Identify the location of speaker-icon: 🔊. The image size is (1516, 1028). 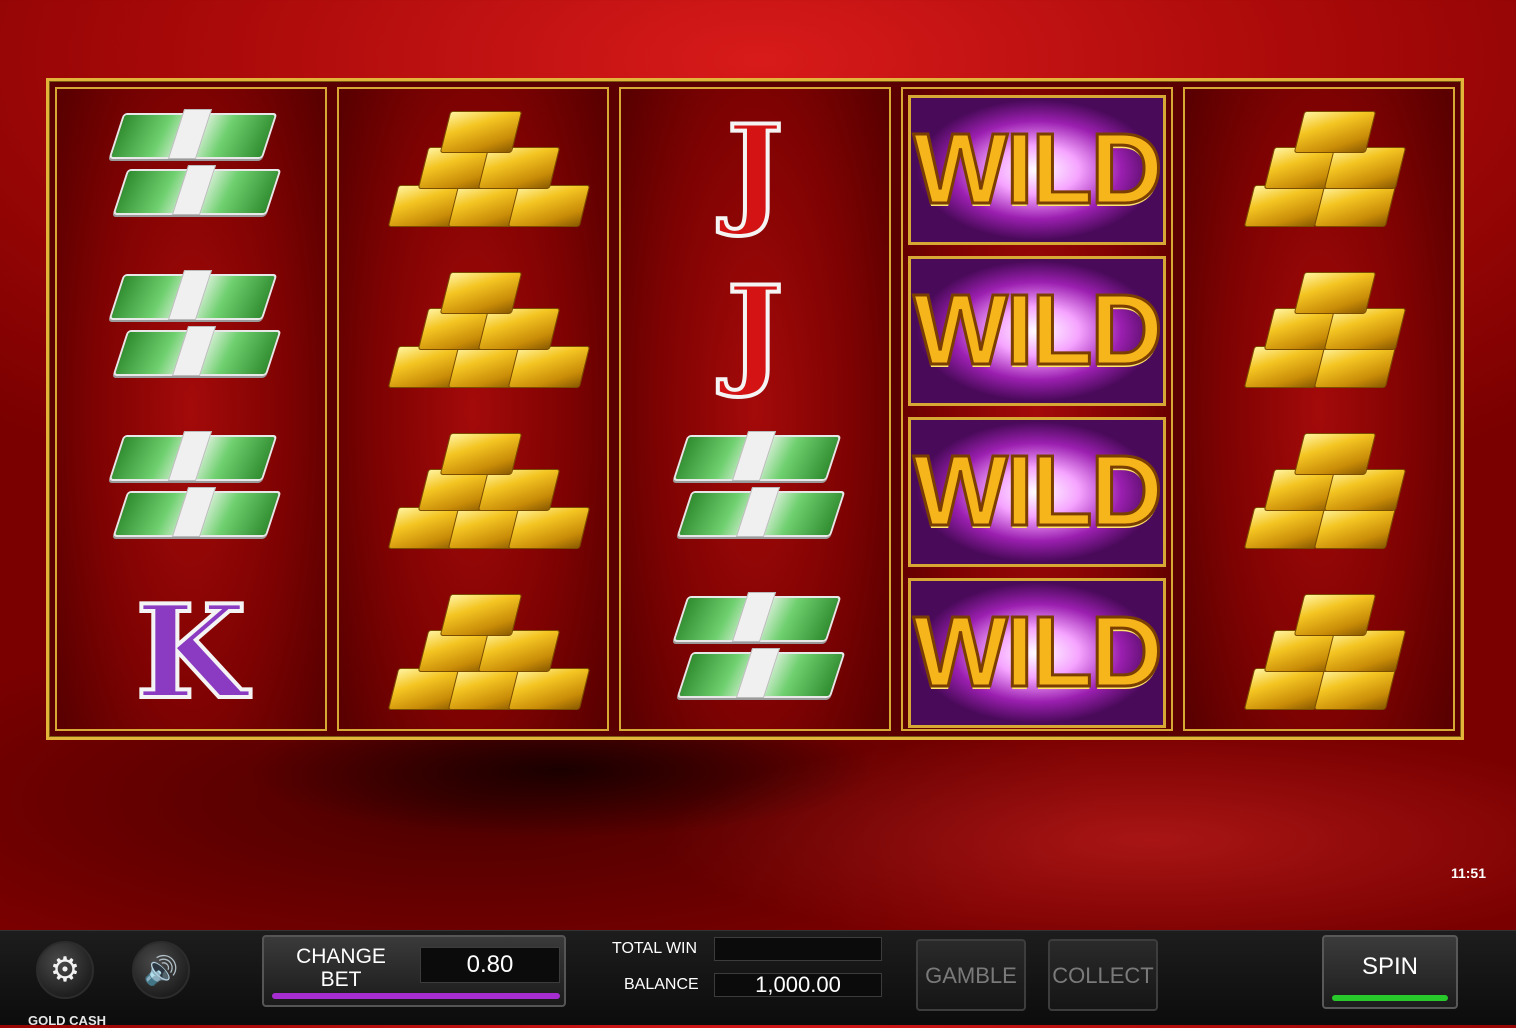
(161, 970).